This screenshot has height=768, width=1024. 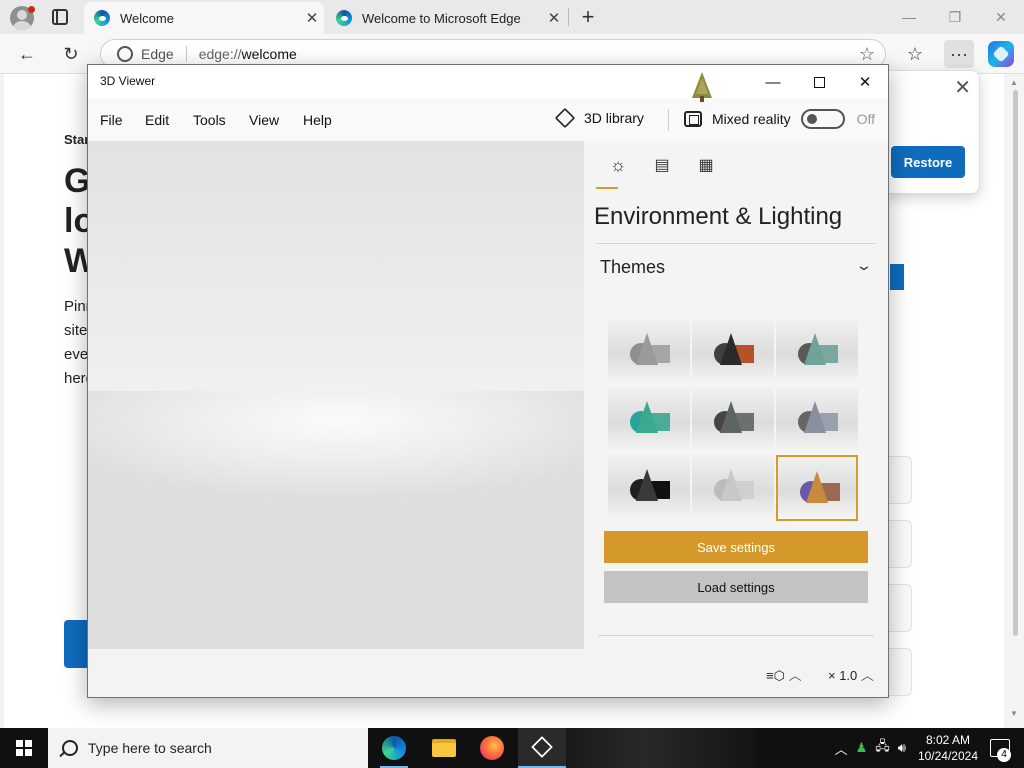 What do you see at coordinates (736, 267) in the screenshot?
I see `themes-expander: Themes ⌄` at bounding box center [736, 267].